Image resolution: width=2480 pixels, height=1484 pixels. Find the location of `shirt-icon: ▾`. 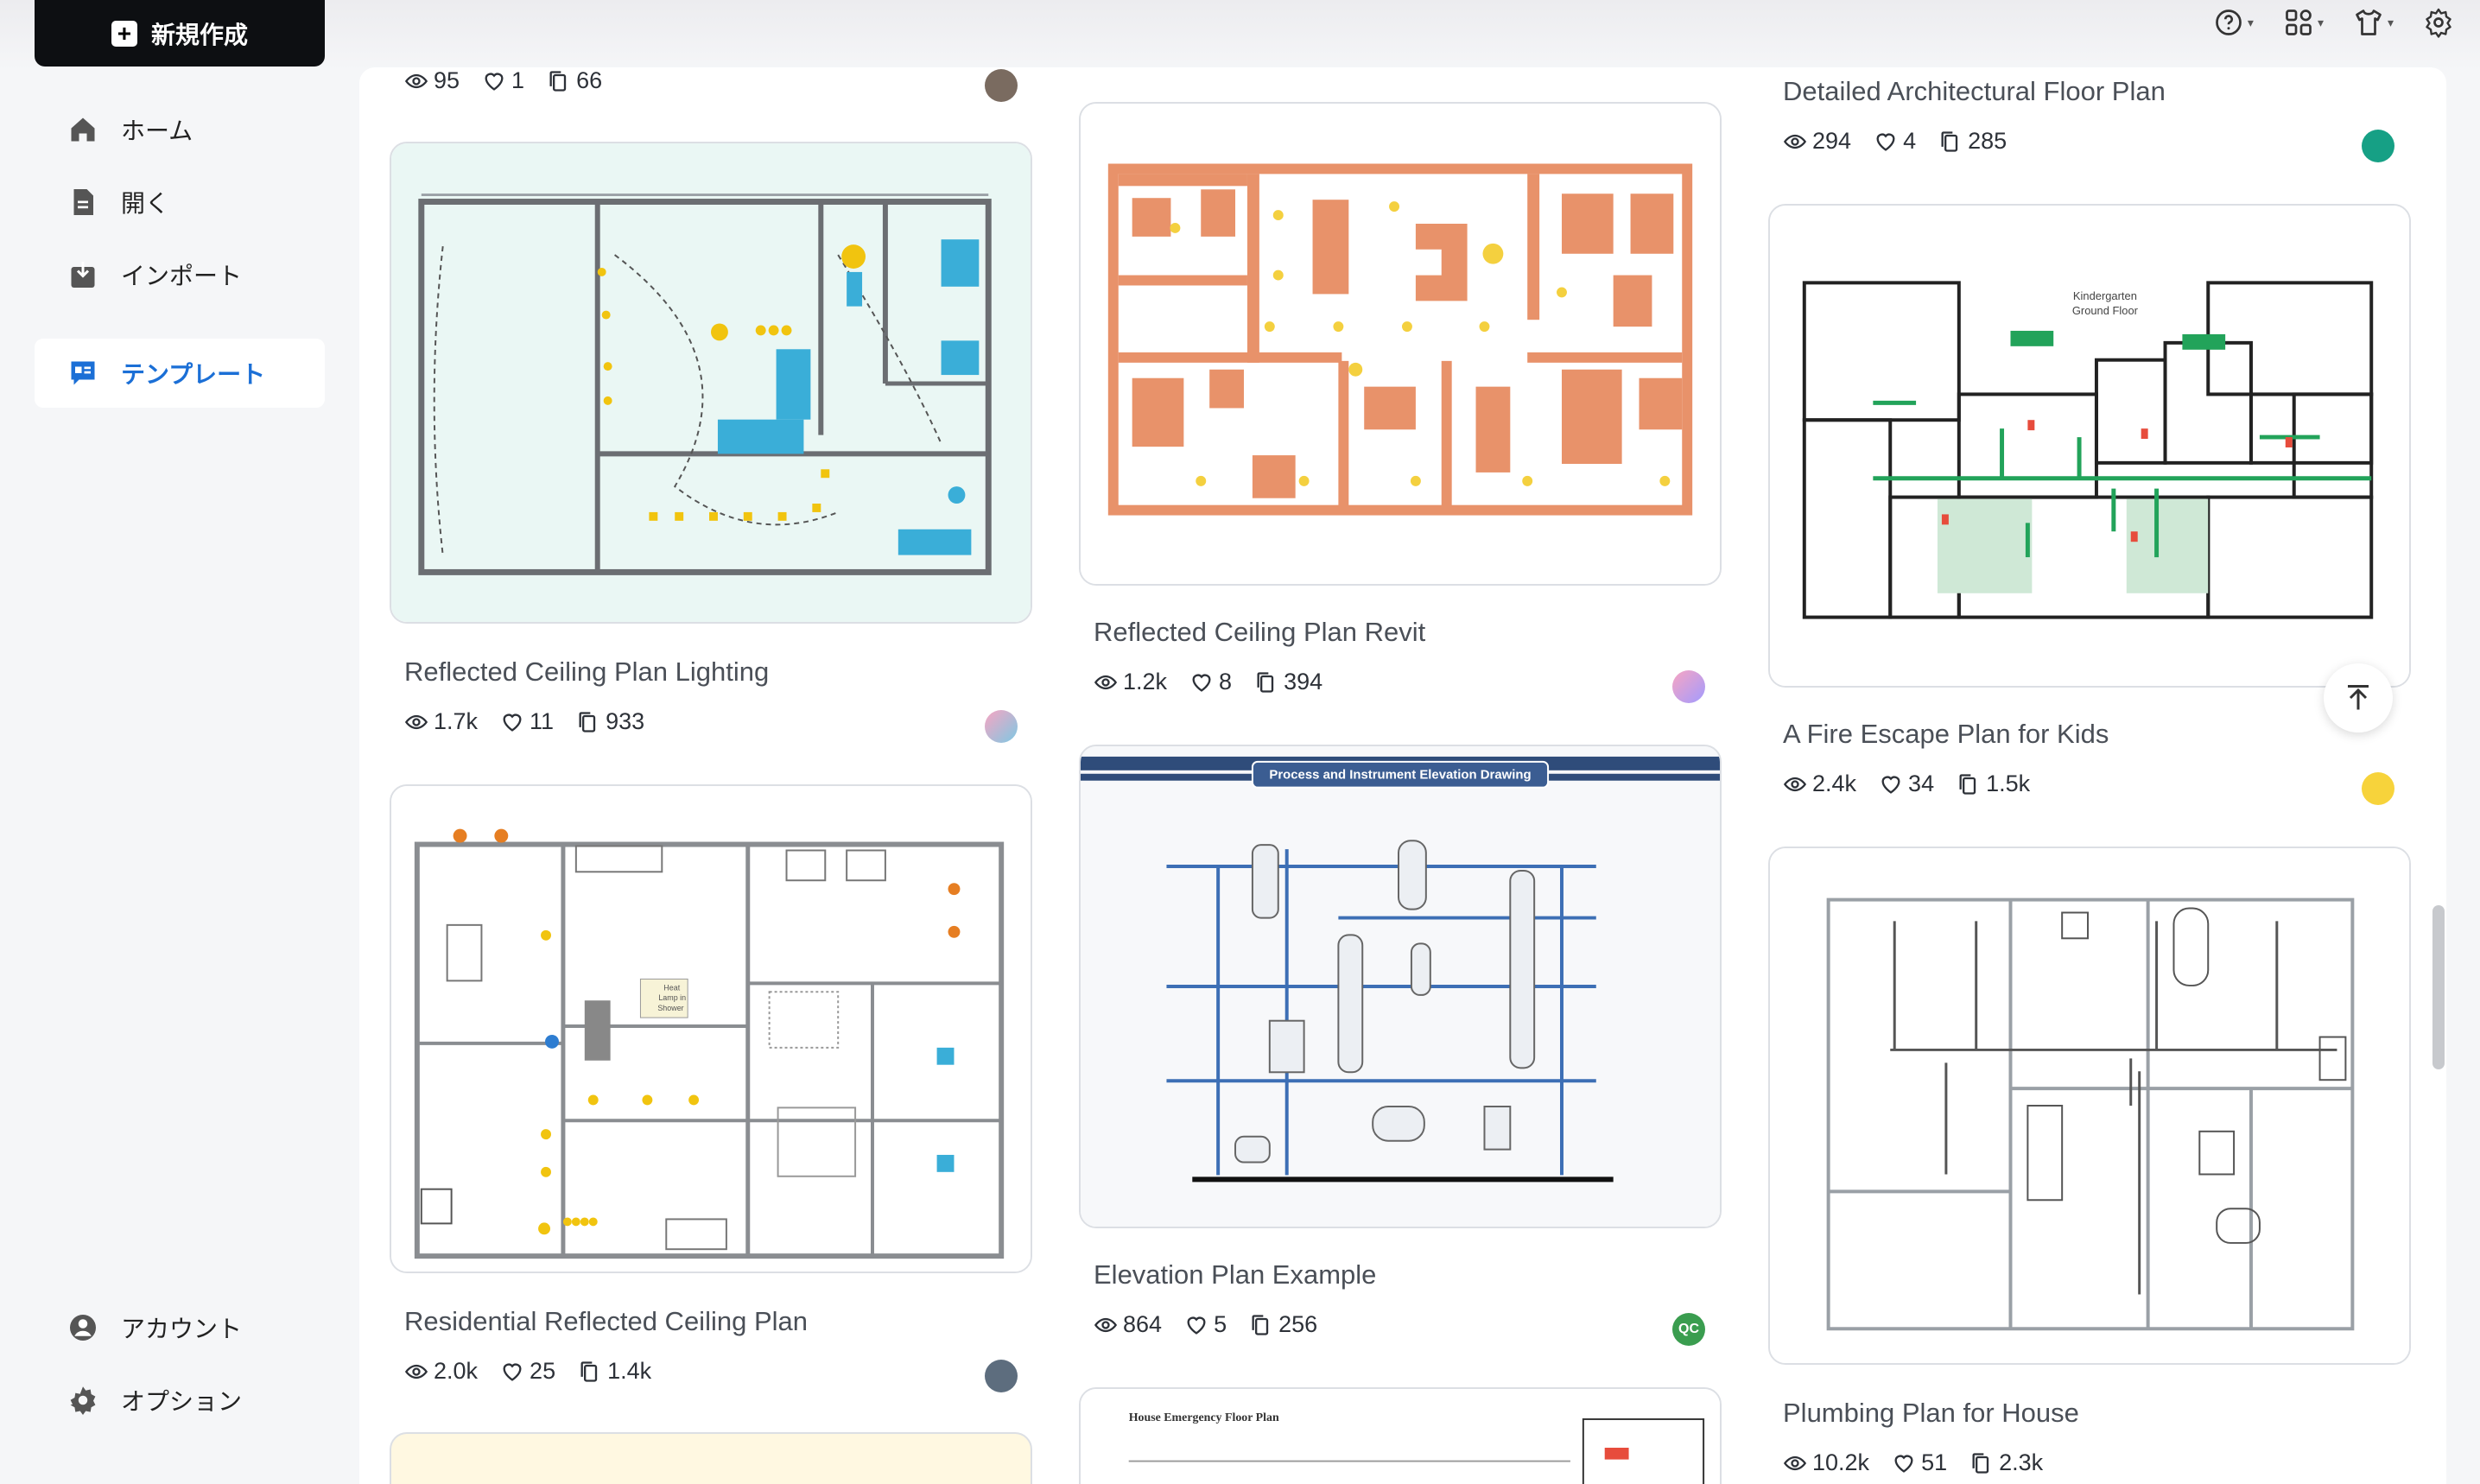

shirt-icon: ▾ is located at coordinates (2373, 22).